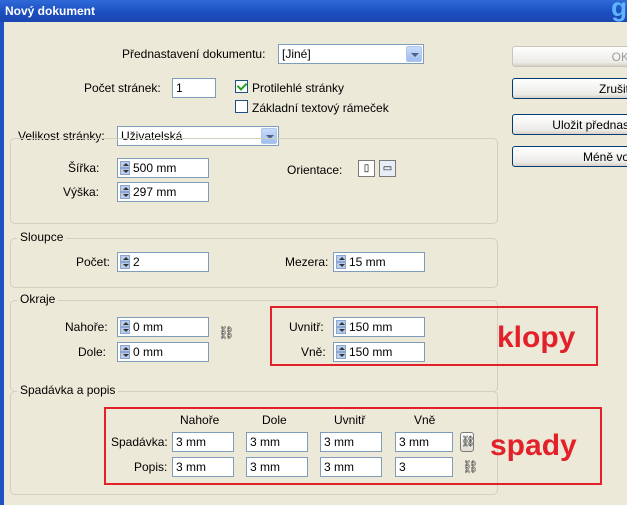  I want to click on window-title: Nový dokument, so click(50, 11).